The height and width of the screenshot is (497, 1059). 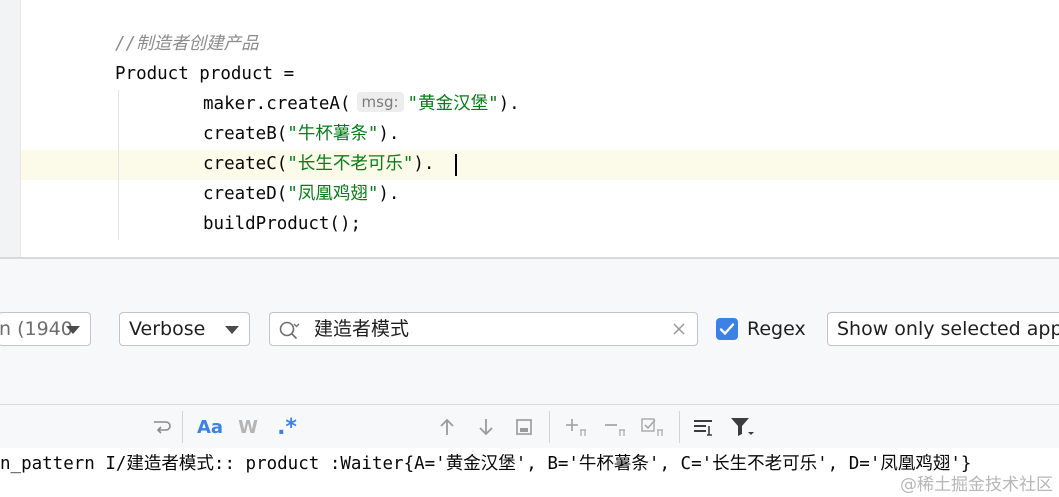 What do you see at coordinates (483, 329) in the screenshot?
I see `log-search-input: 建造者模式` at bounding box center [483, 329].